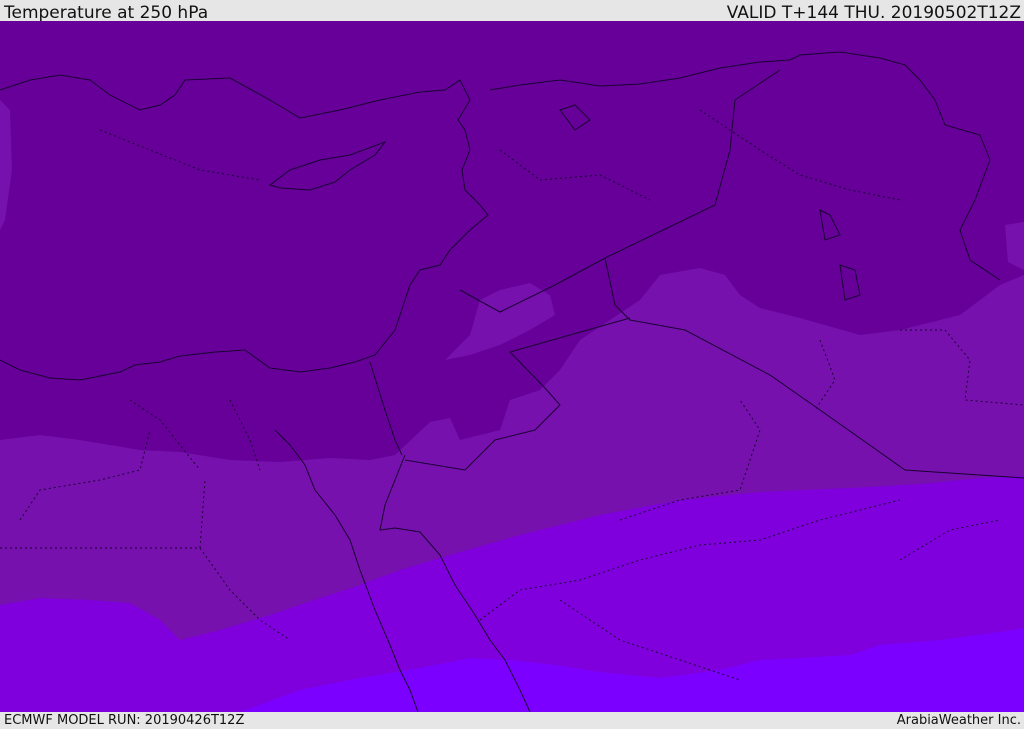  What do you see at coordinates (873, 13) in the screenshot?
I see `valid-time: VALID T+144 THU. 20190502T12Z` at bounding box center [873, 13].